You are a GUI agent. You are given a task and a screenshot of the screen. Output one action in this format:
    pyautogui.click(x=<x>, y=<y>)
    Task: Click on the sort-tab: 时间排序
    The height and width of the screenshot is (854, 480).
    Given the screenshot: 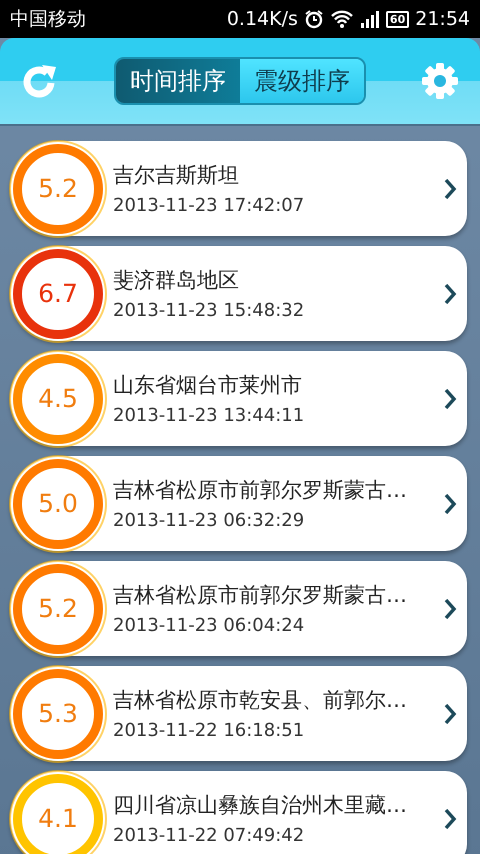 What is the action you would take?
    pyautogui.click(x=178, y=81)
    